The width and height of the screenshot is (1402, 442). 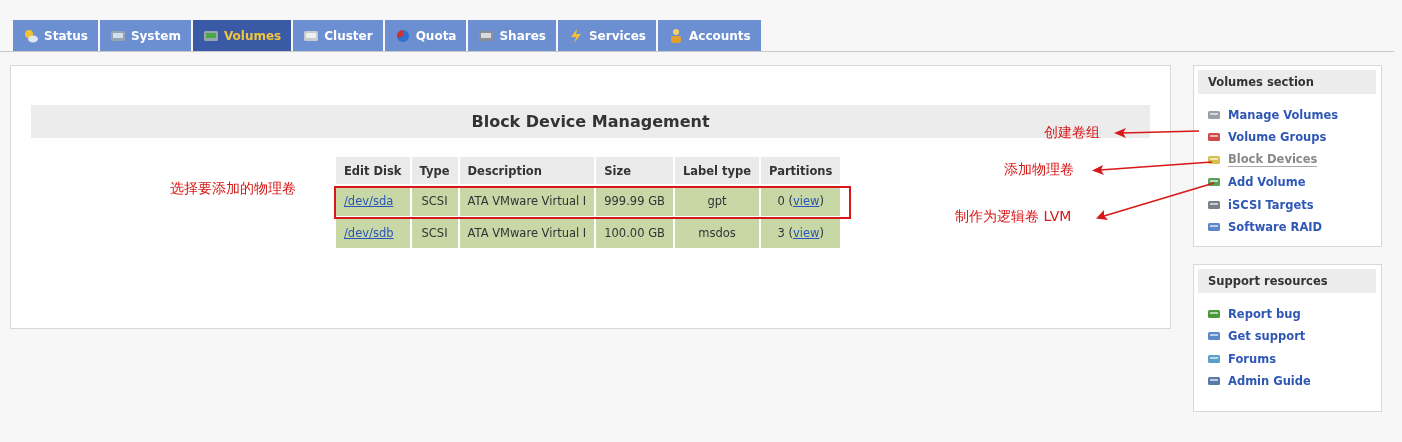 What do you see at coordinates (402, 35) in the screenshot?
I see `pie-icon` at bounding box center [402, 35].